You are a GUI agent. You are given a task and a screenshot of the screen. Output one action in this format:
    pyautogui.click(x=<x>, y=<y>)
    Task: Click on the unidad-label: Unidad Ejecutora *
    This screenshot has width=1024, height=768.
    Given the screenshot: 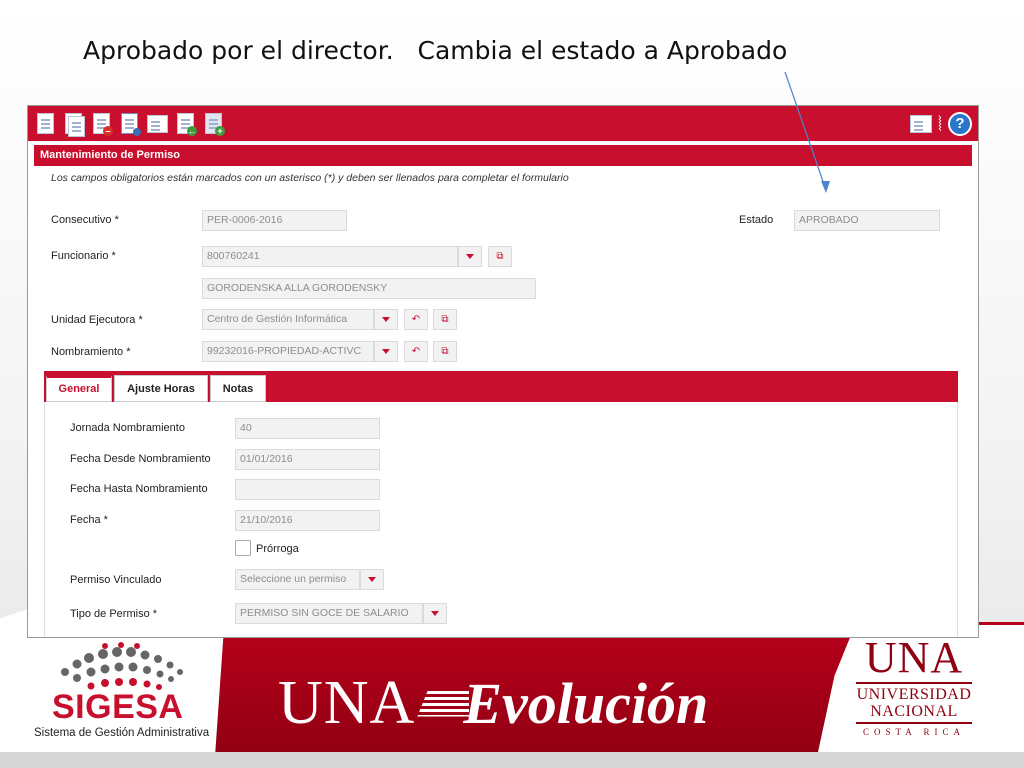 What is the action you would take?
    pyautogui.click(x=97, y=320)
    